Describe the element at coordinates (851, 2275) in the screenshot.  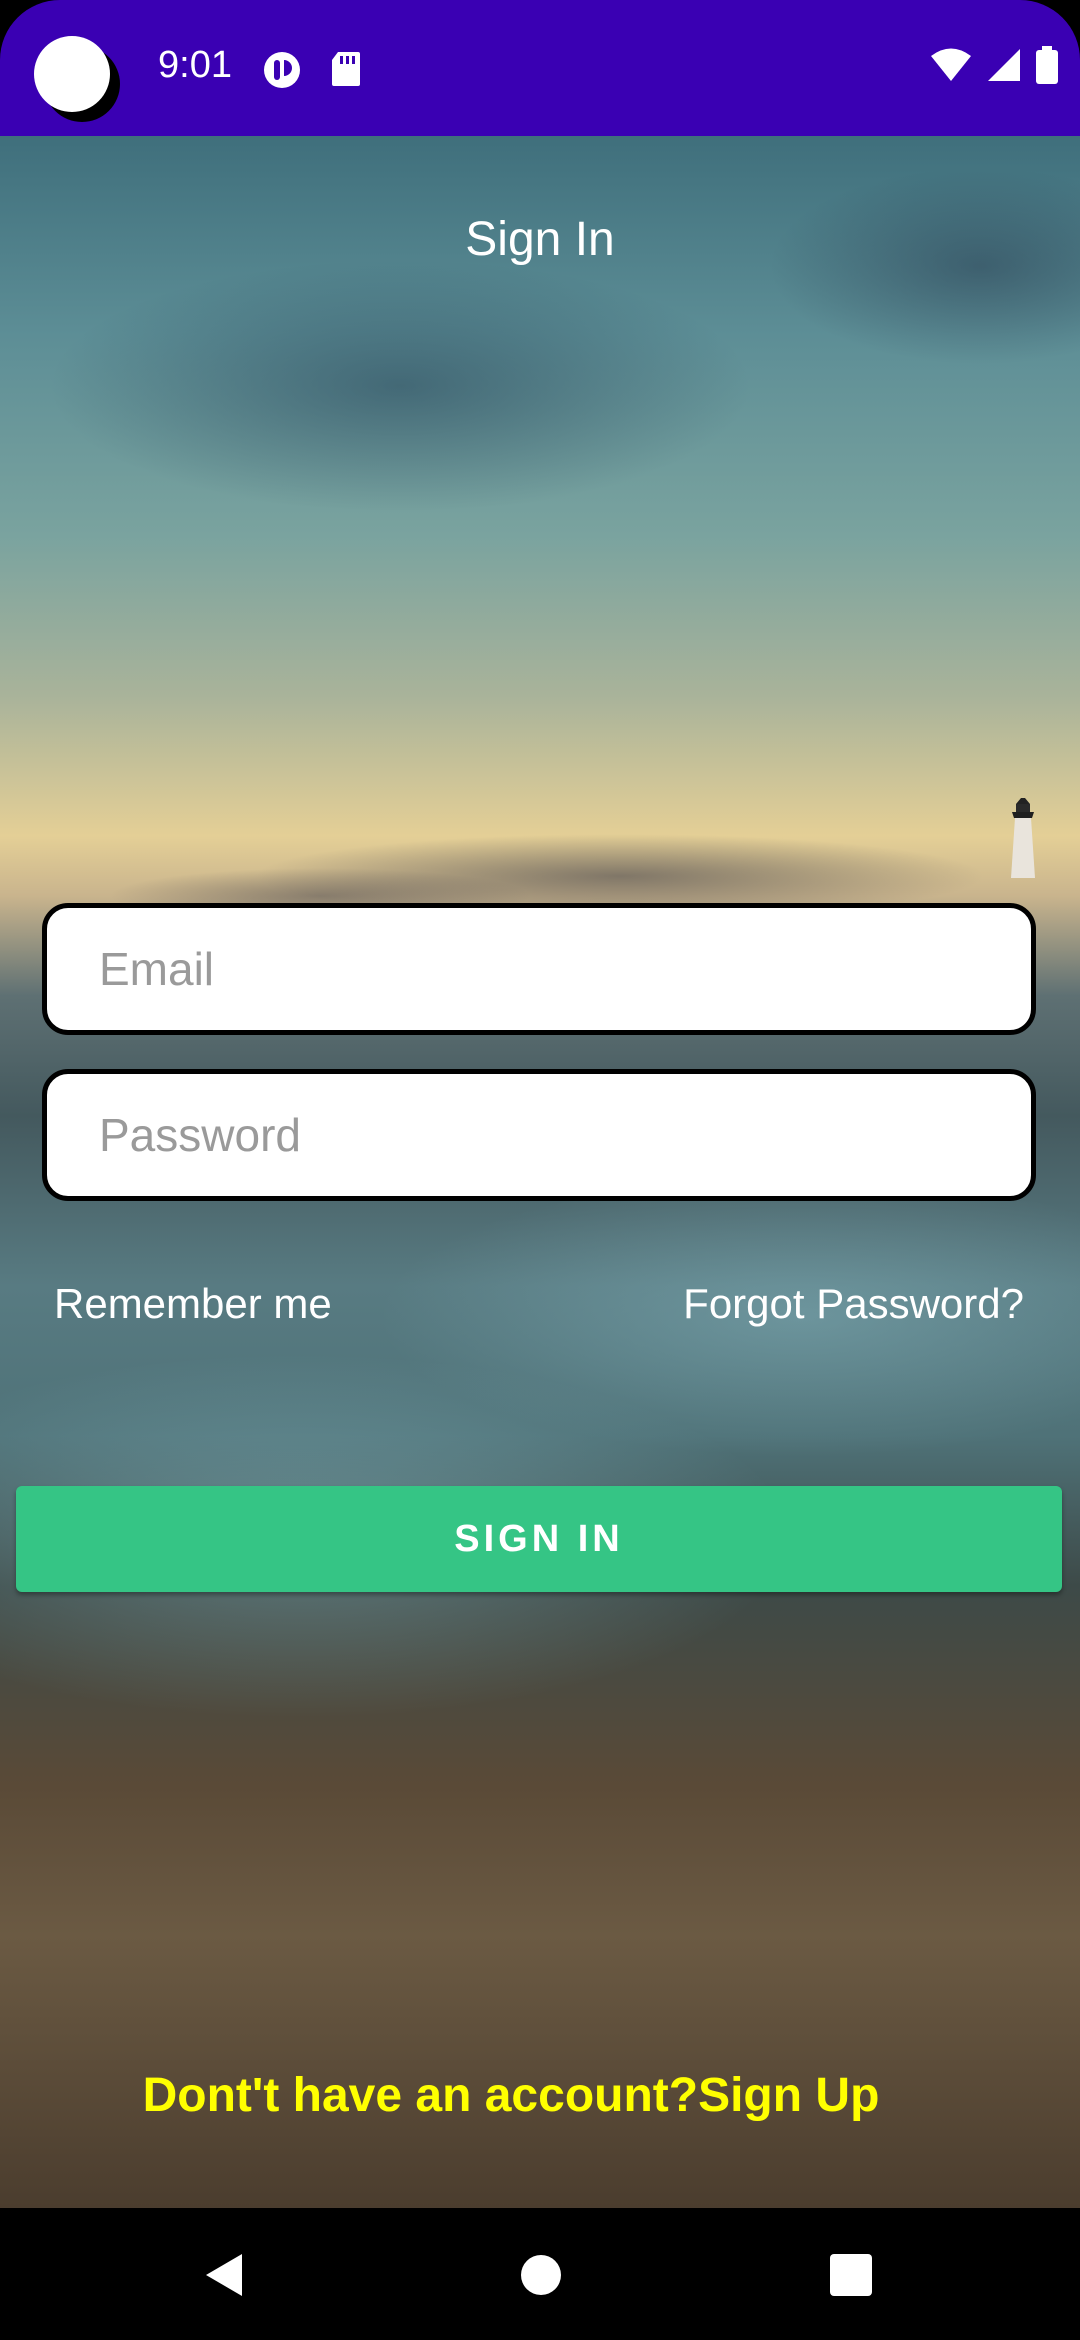
I see `recents-icon` at that location.